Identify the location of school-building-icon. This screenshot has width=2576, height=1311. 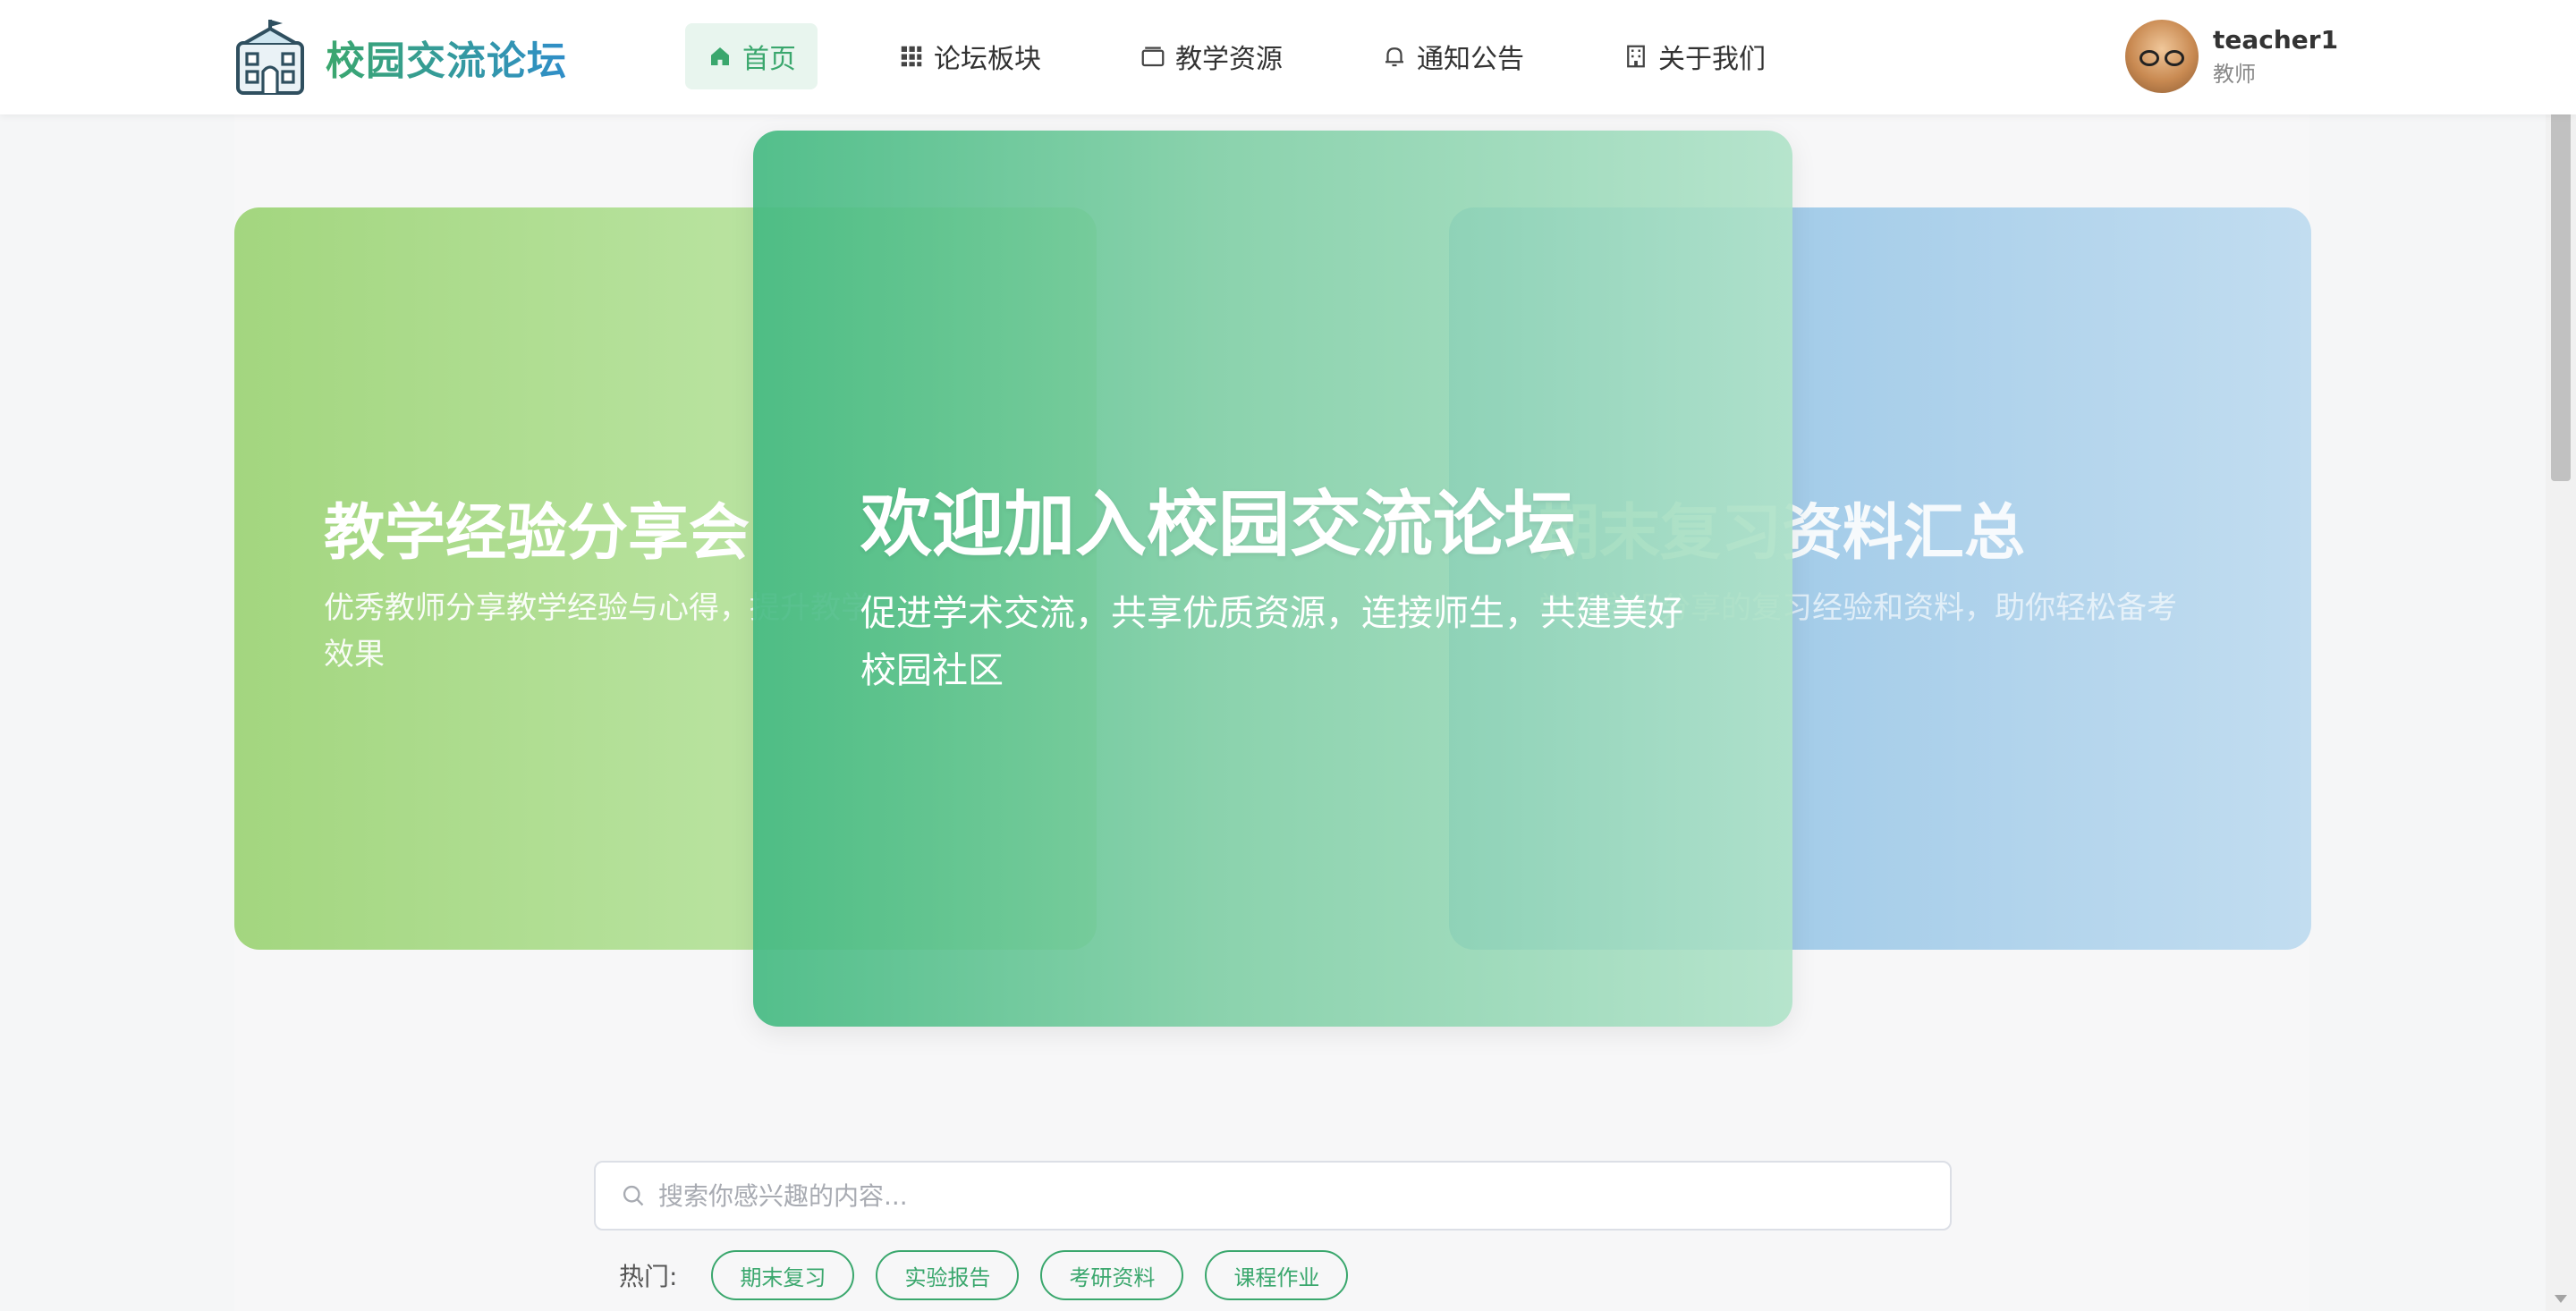
(270, 57).